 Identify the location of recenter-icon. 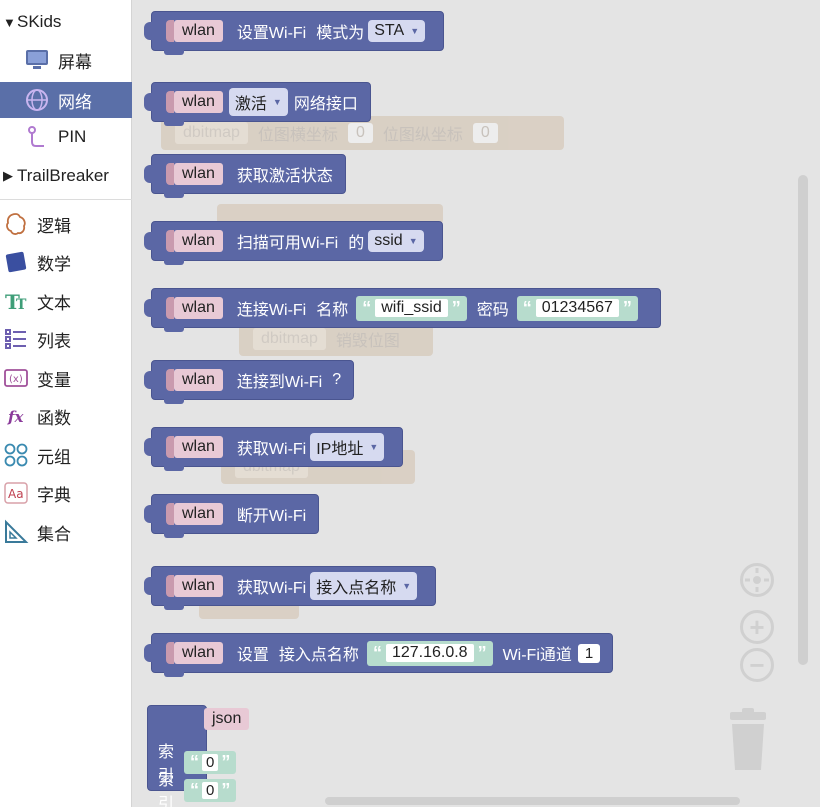
(757, 580).